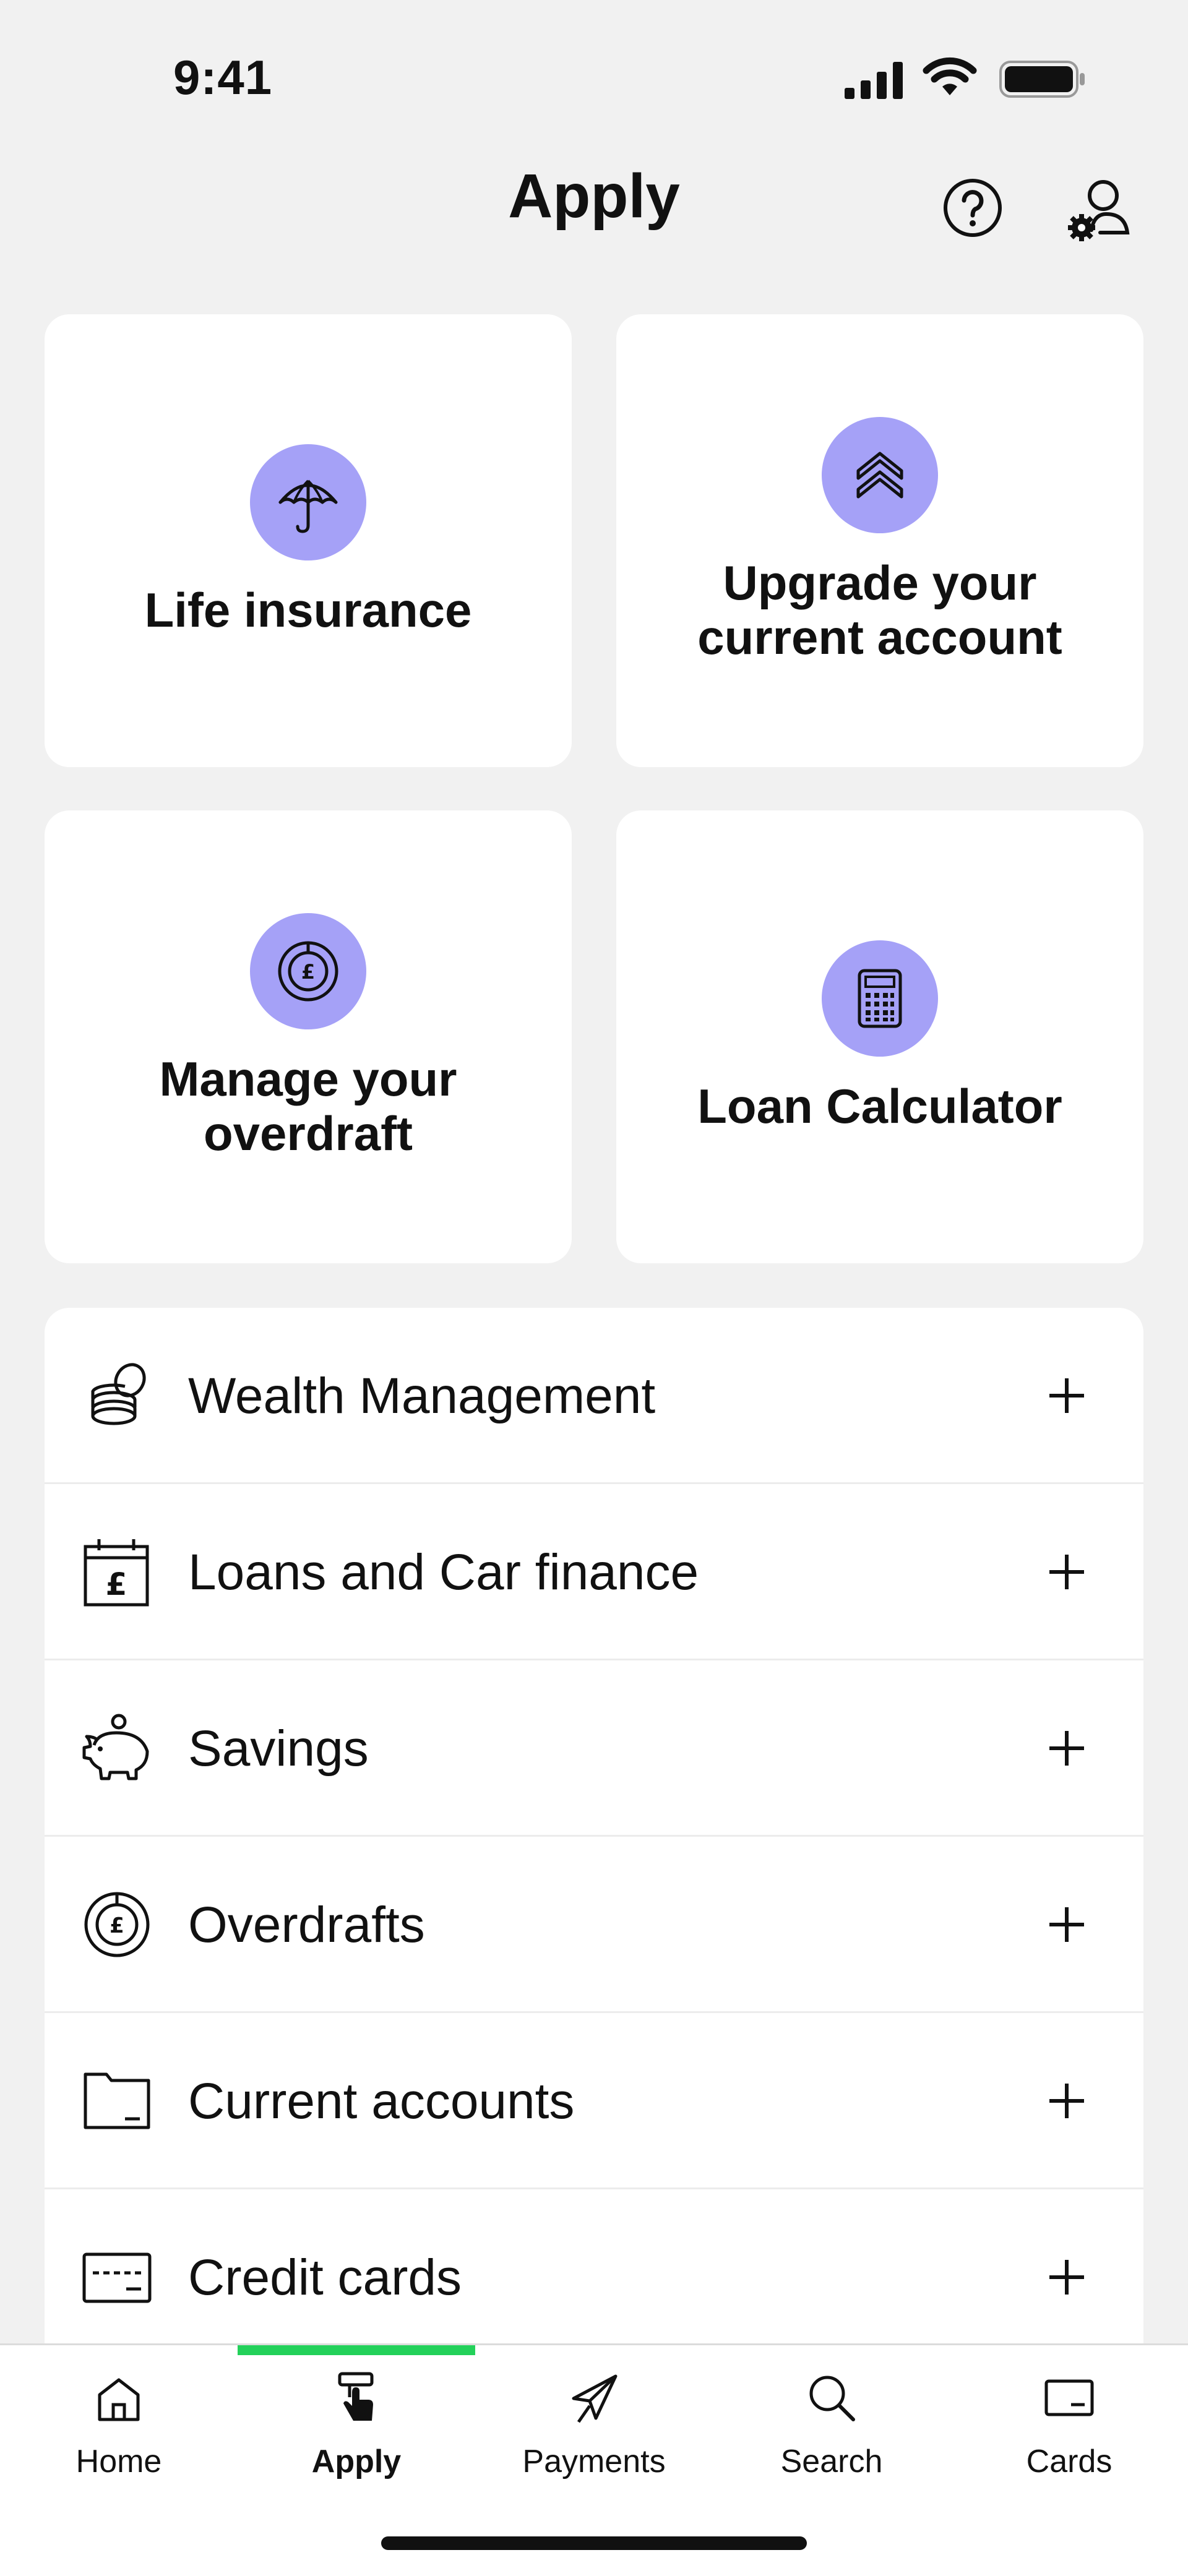 This screenshot has width=1188, height=2576. I want to click on cellular-signal-icon, so click(874, 80).